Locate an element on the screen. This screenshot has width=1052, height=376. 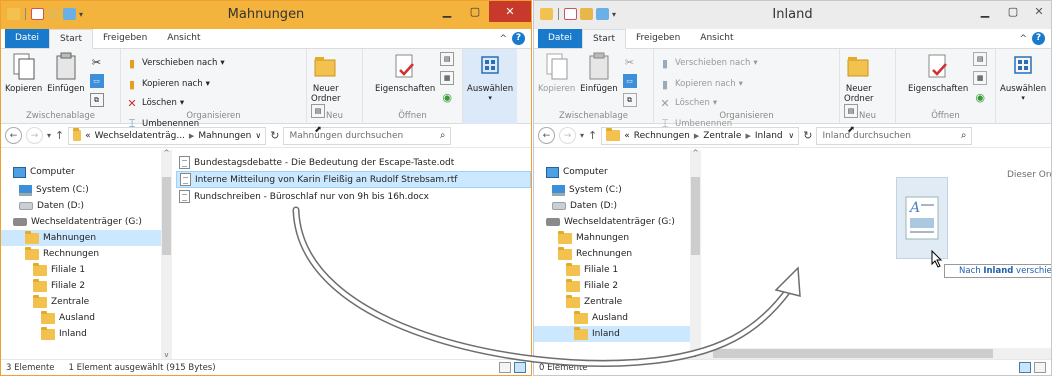
breadcrumb-zentrale: Zentrale is located at coordinates (722, 136).